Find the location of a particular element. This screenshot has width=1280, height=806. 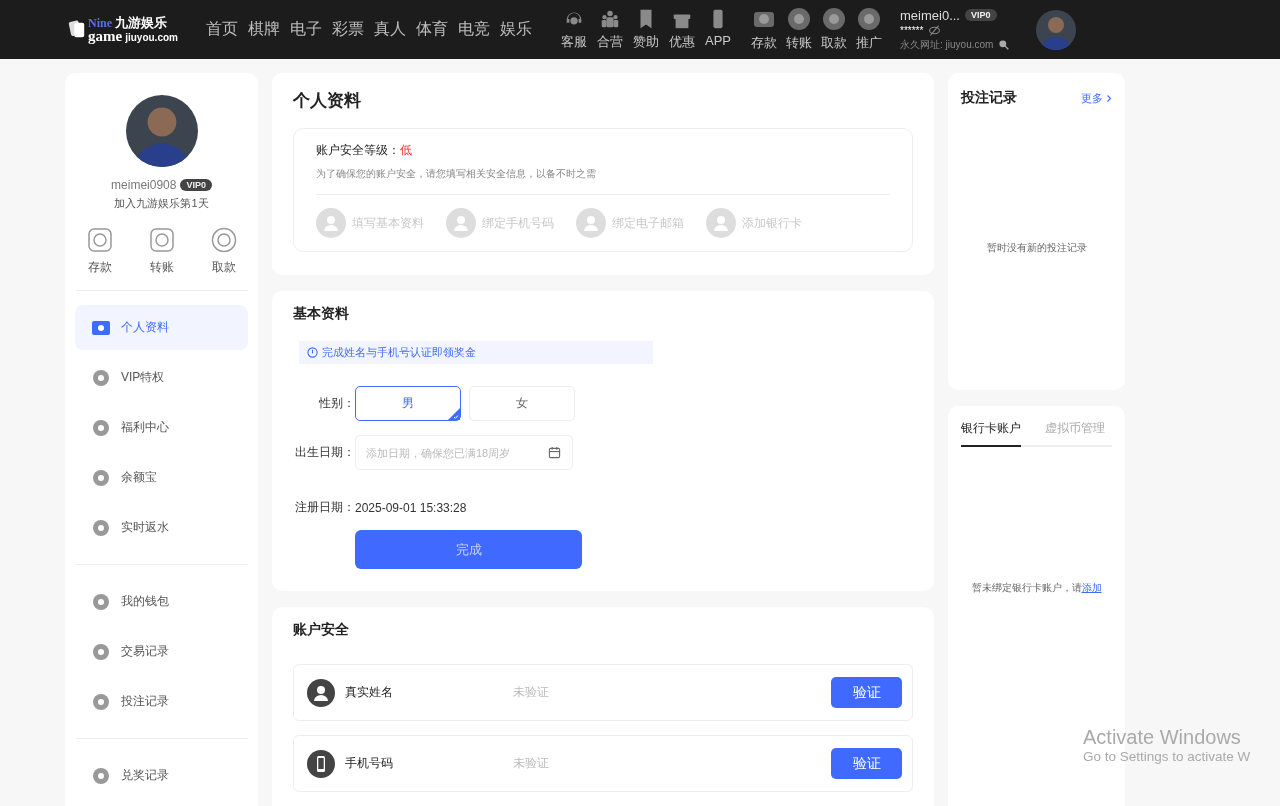

notice-text: 完成姓名与手机号认证即领奖金 is located at coordinates (399, 352).